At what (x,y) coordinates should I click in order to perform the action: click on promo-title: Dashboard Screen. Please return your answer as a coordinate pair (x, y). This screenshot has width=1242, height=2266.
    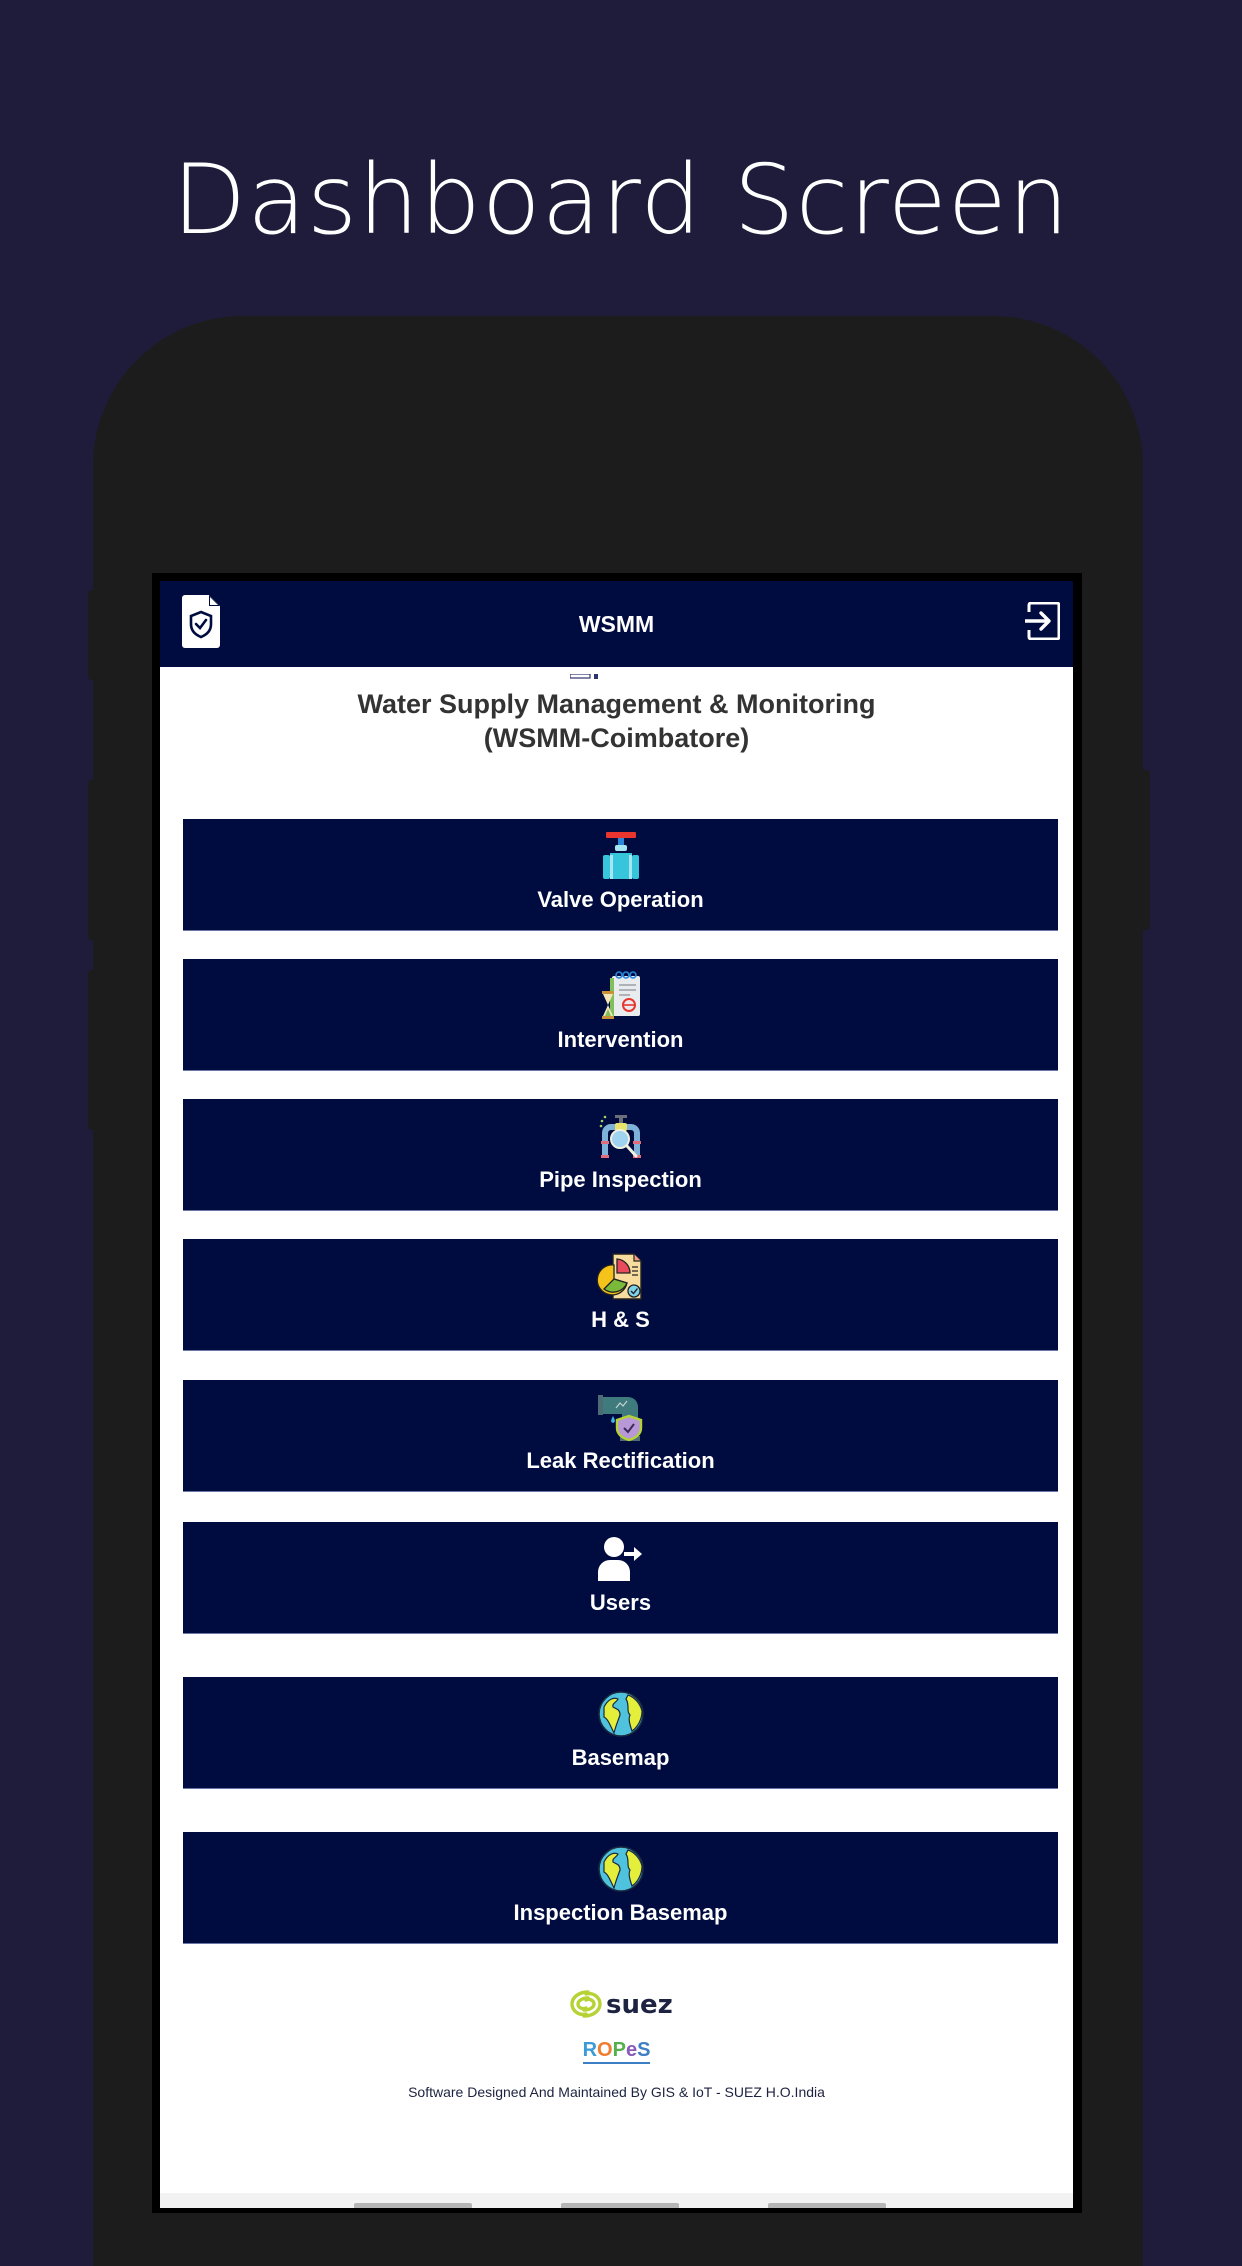
    Looking at the image, I should click on (621, 200).